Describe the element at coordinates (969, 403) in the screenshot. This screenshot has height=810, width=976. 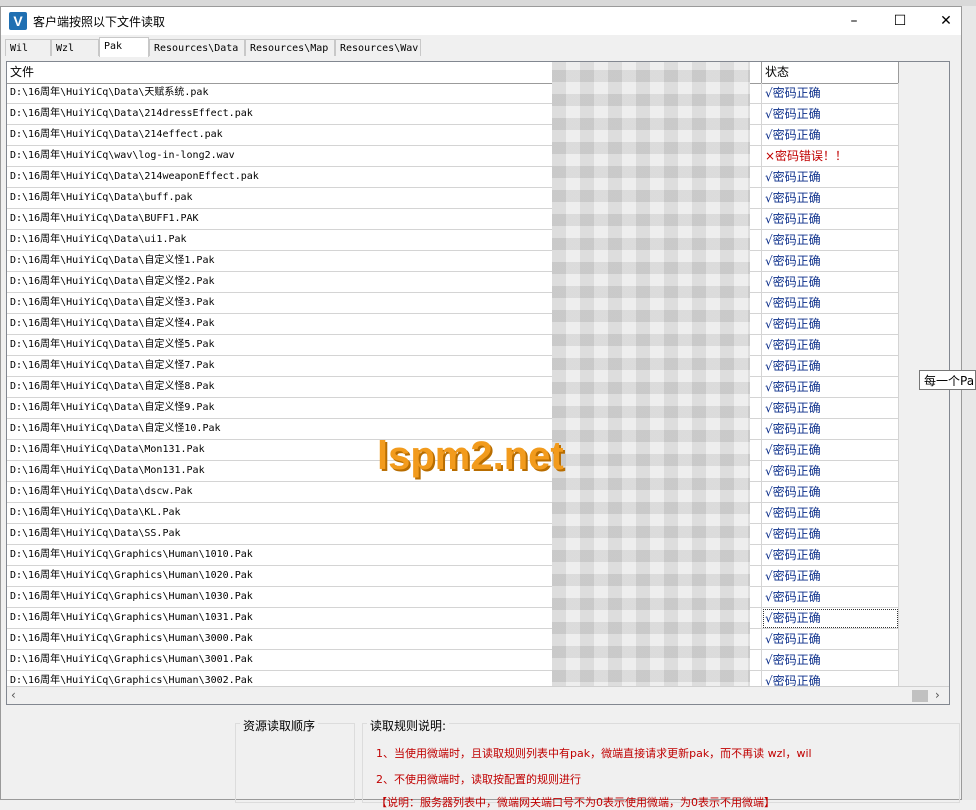
I see `background-window-edge` at that location.